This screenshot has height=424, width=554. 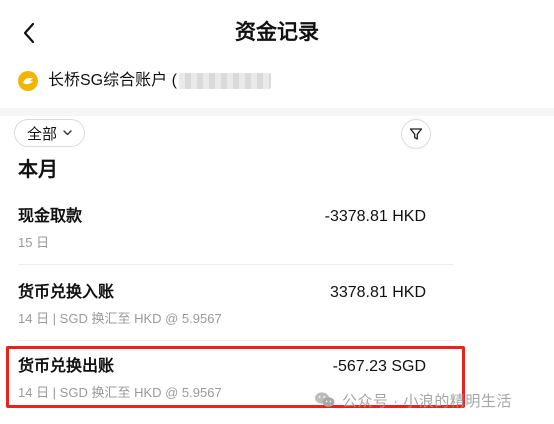 What do you see at coordinates (277, 32) in the screenshot?
I see `page-title: 资金记录` at bounding box center [277, 32].